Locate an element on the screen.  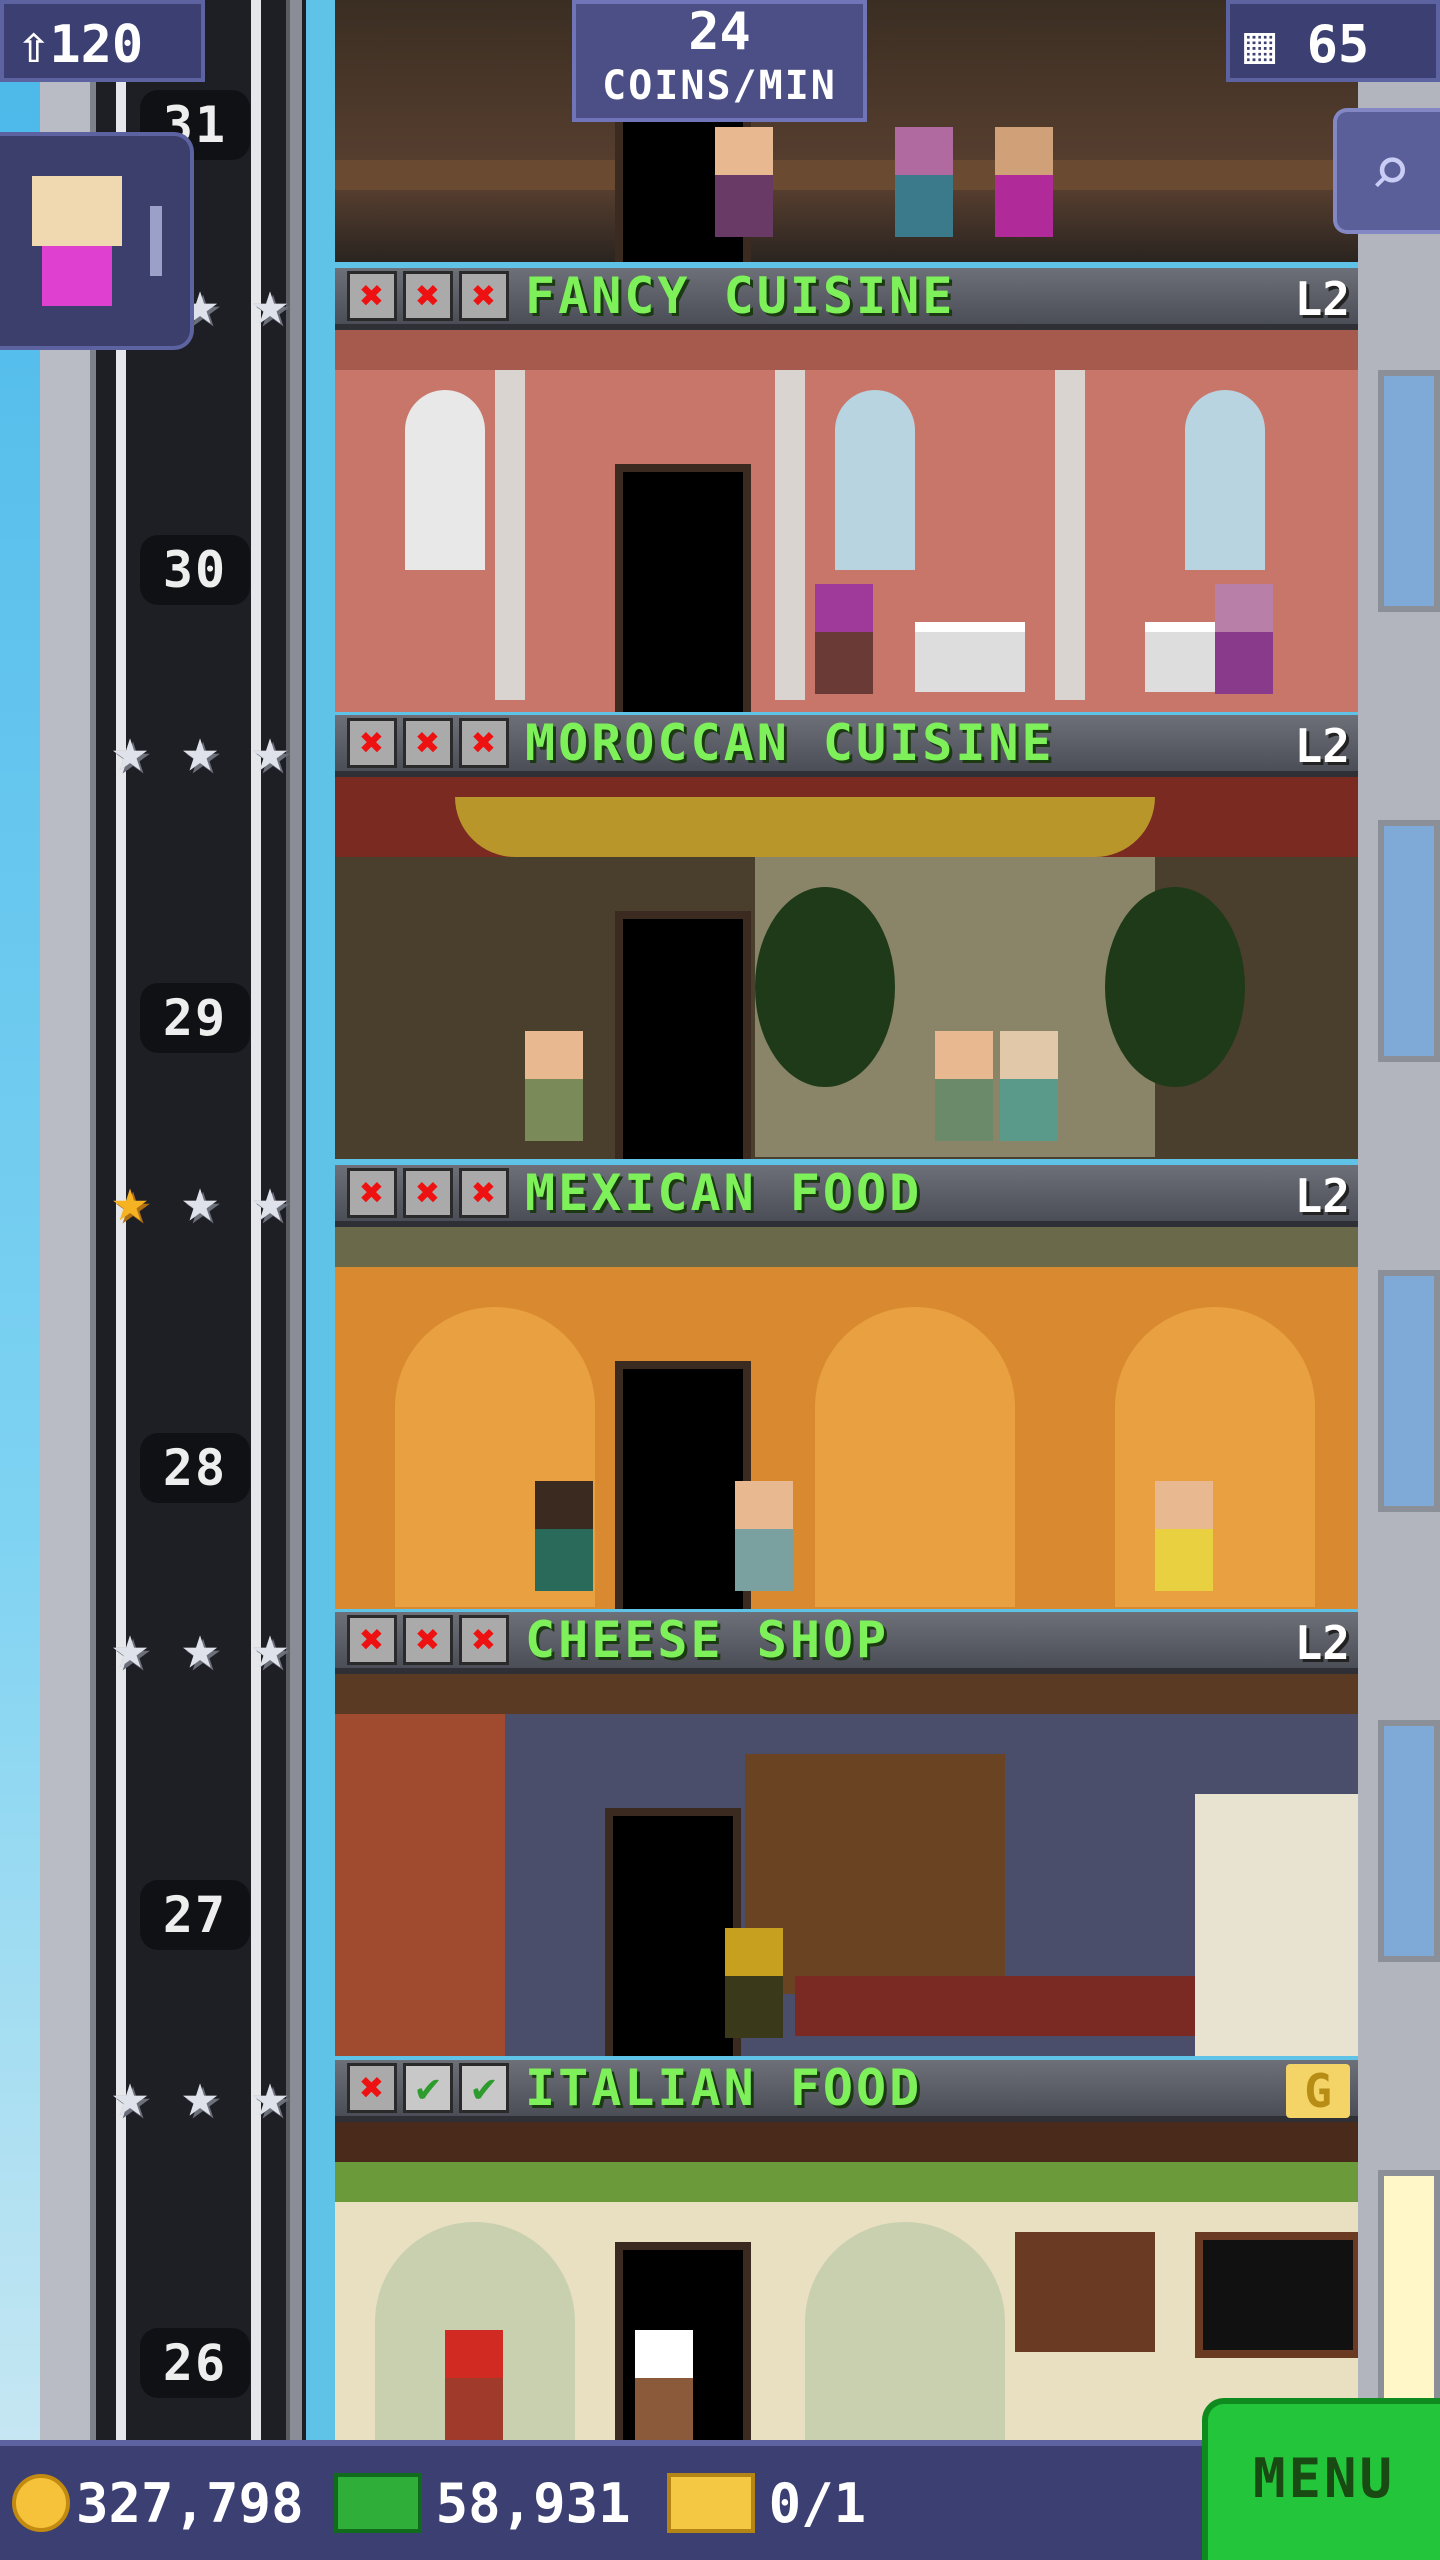
tickets-value: 0/1 is located at coordinates (817, 2503).